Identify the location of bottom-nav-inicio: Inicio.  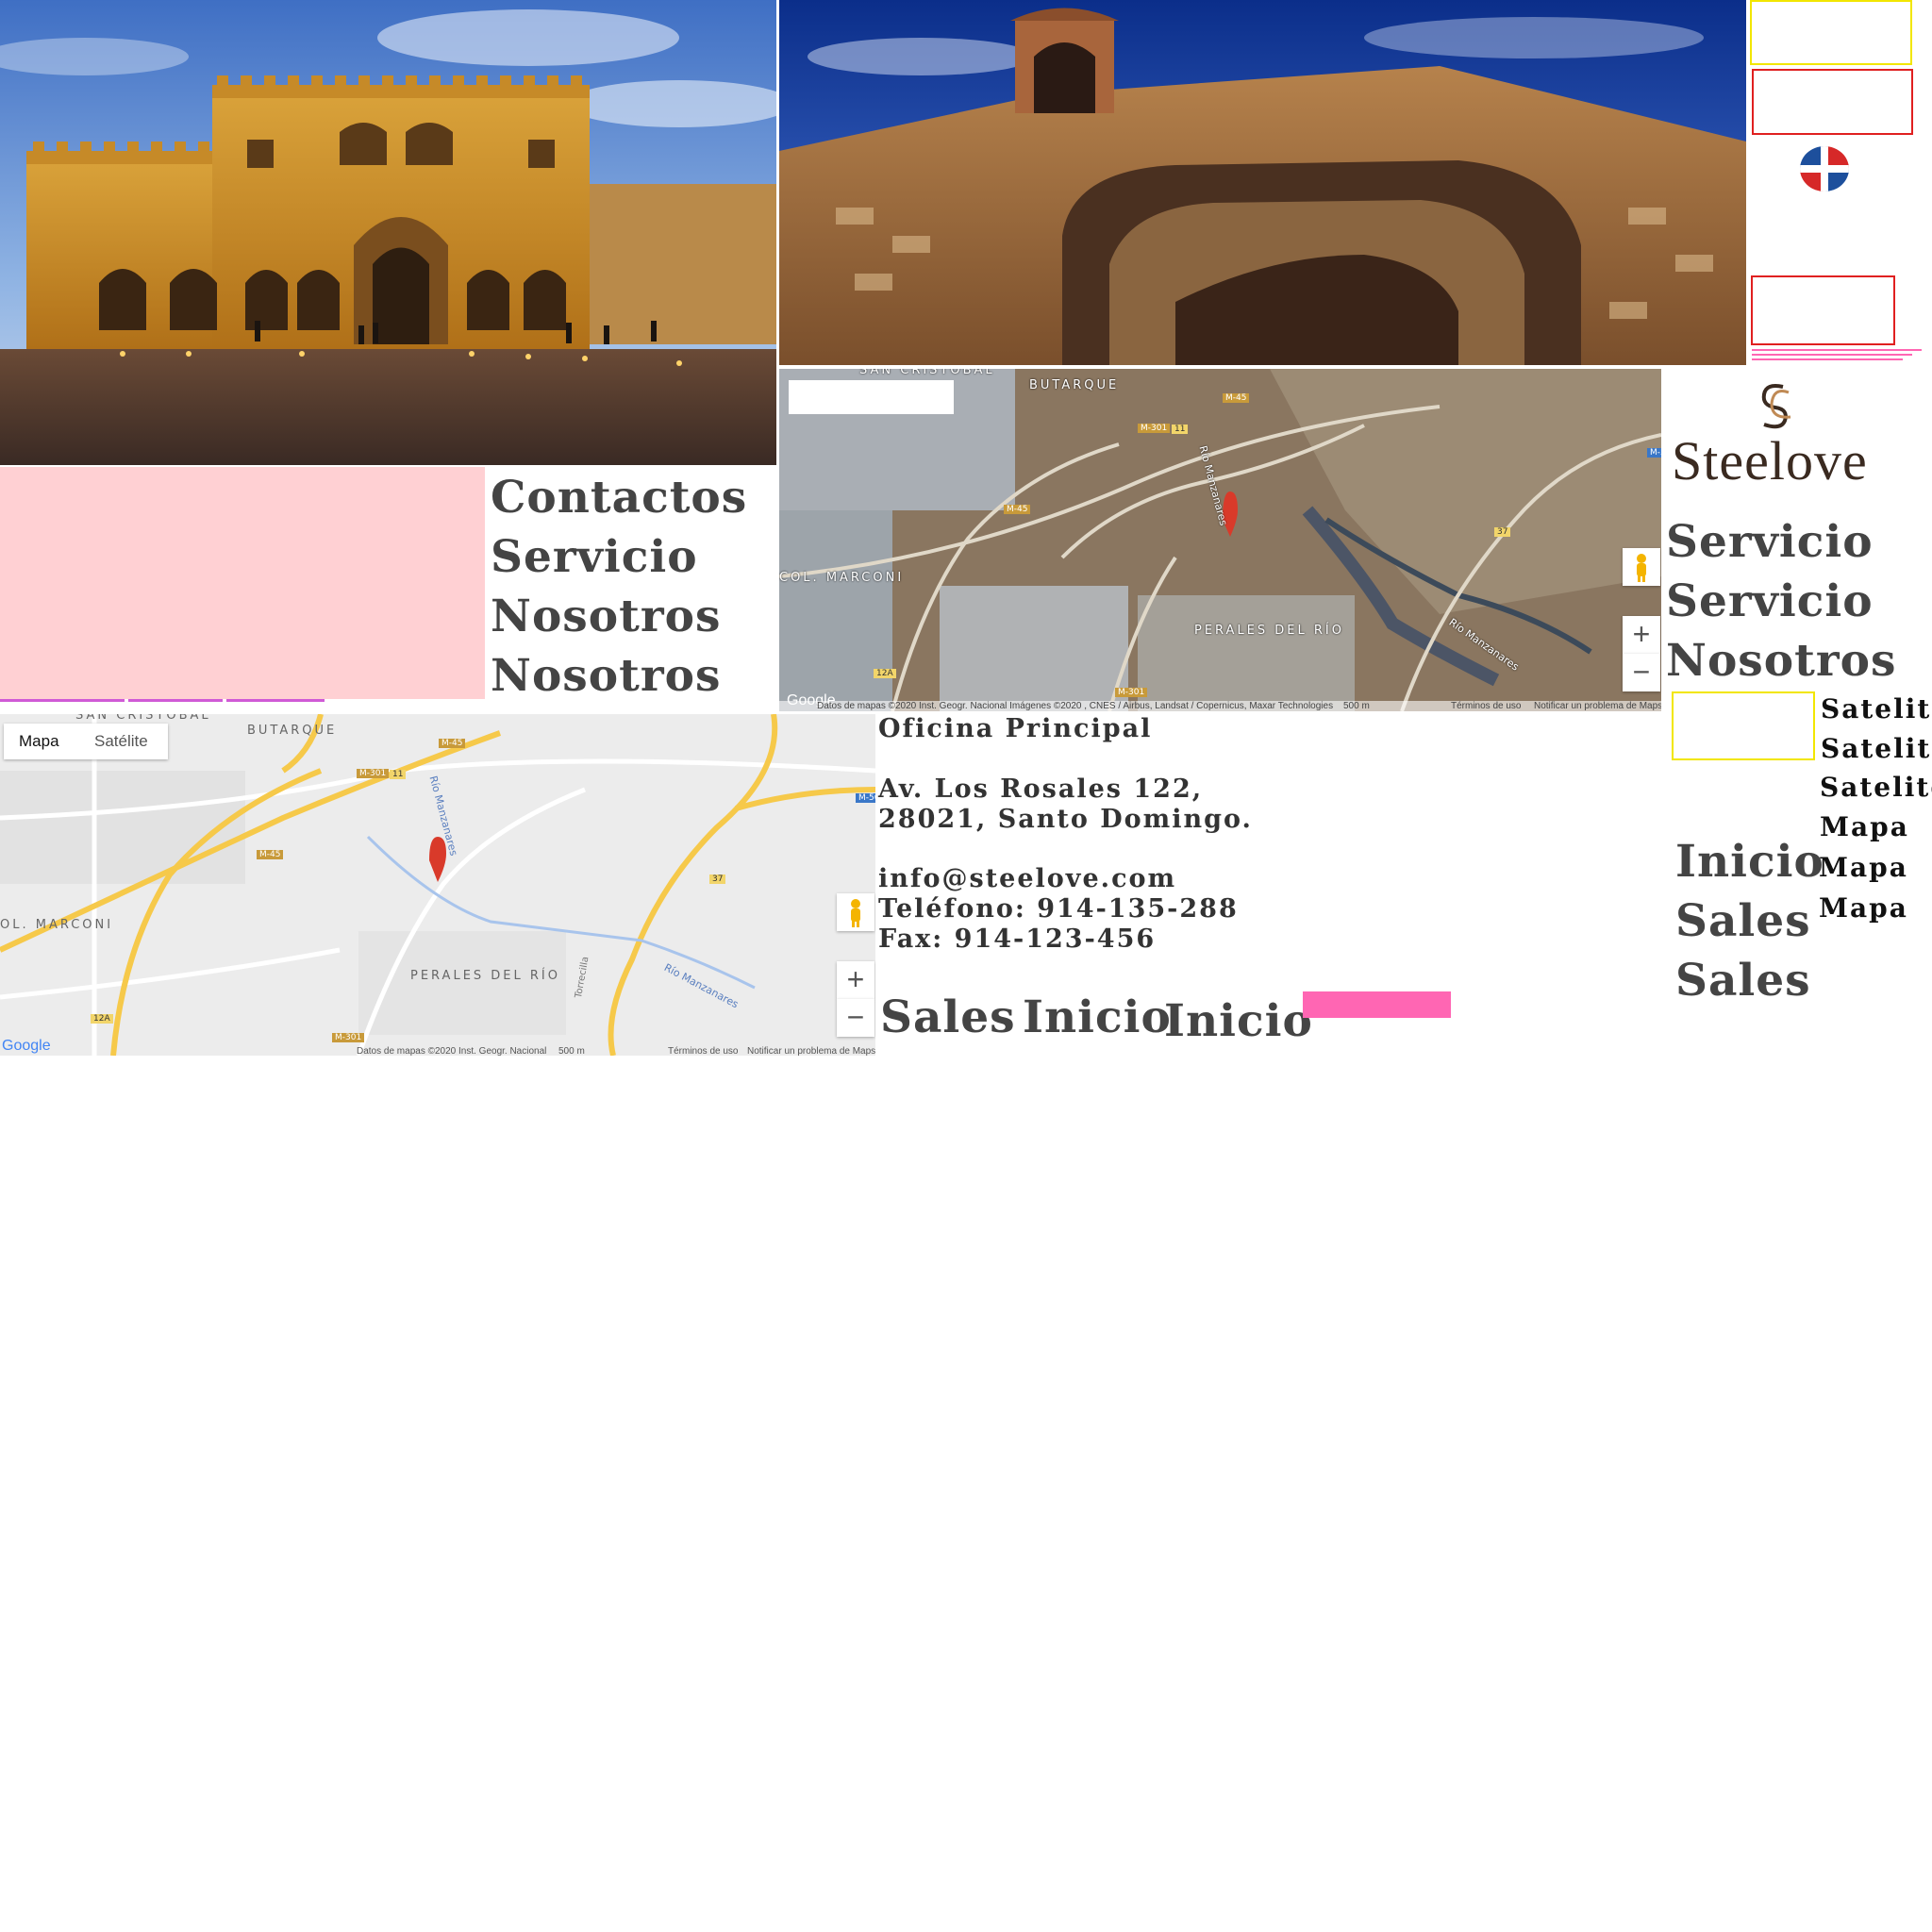
(1098, 1018).